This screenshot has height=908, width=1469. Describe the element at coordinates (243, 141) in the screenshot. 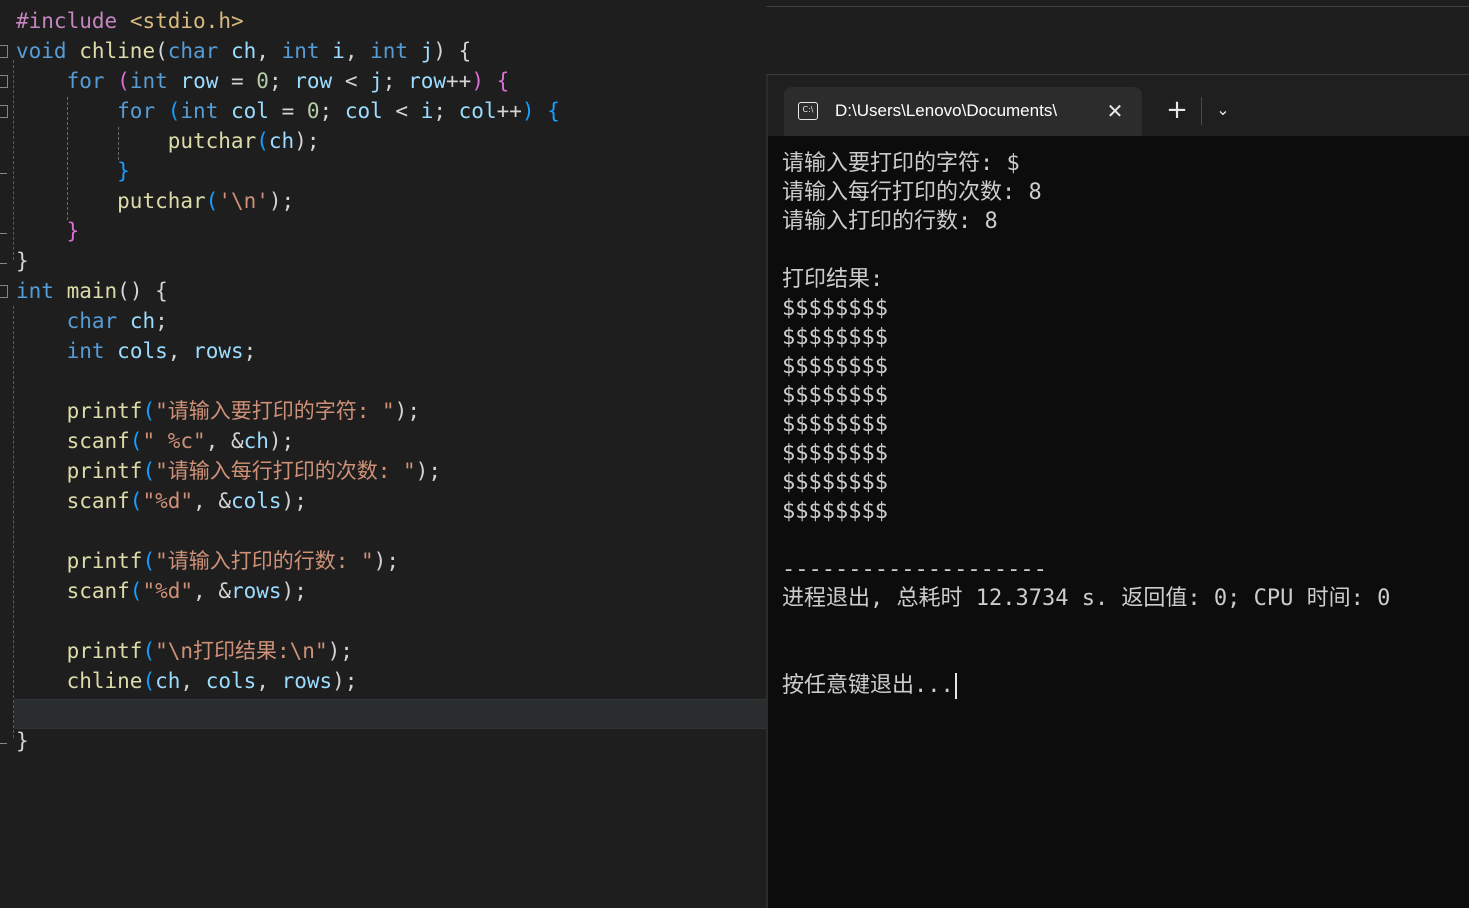

I see `code-line-5: putchar(ch);` at that location.